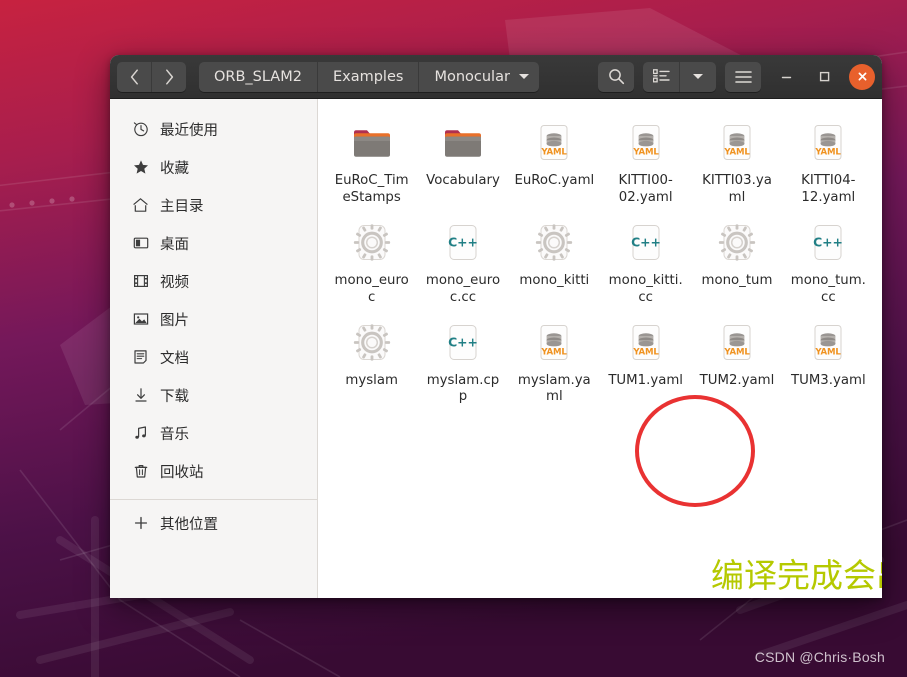 This screenshot has width=907, height=677. I want to click on breadcrumb-item-orb-slam2: ORB_SLAM2, so click(258, 76).